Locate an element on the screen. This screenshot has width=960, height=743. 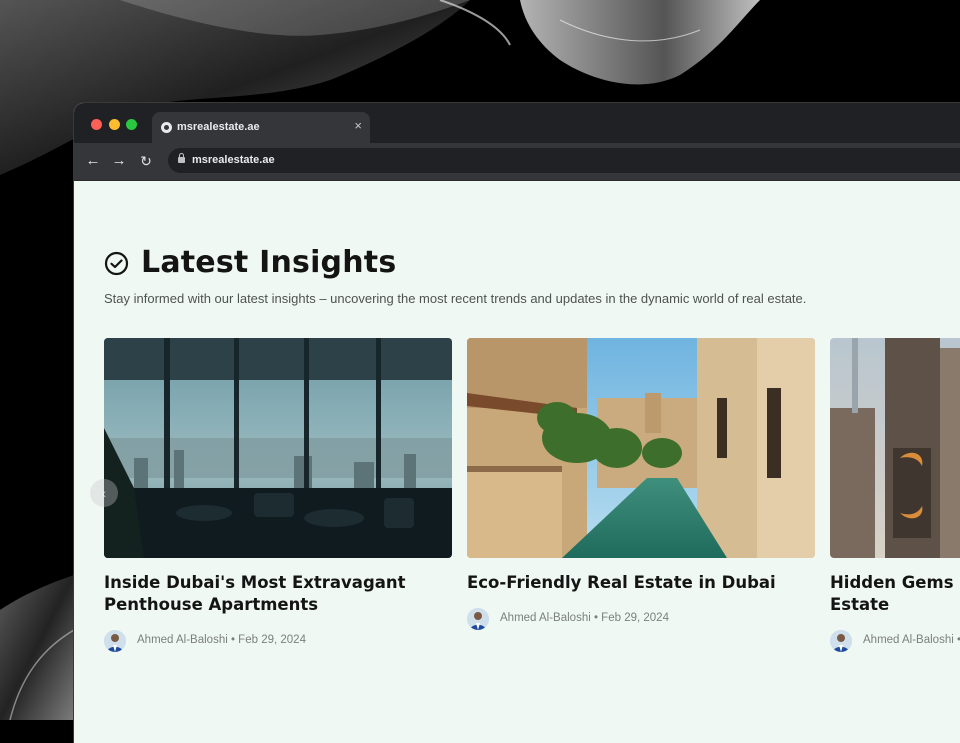
card-image-canal is located at coordinates (641, 448).